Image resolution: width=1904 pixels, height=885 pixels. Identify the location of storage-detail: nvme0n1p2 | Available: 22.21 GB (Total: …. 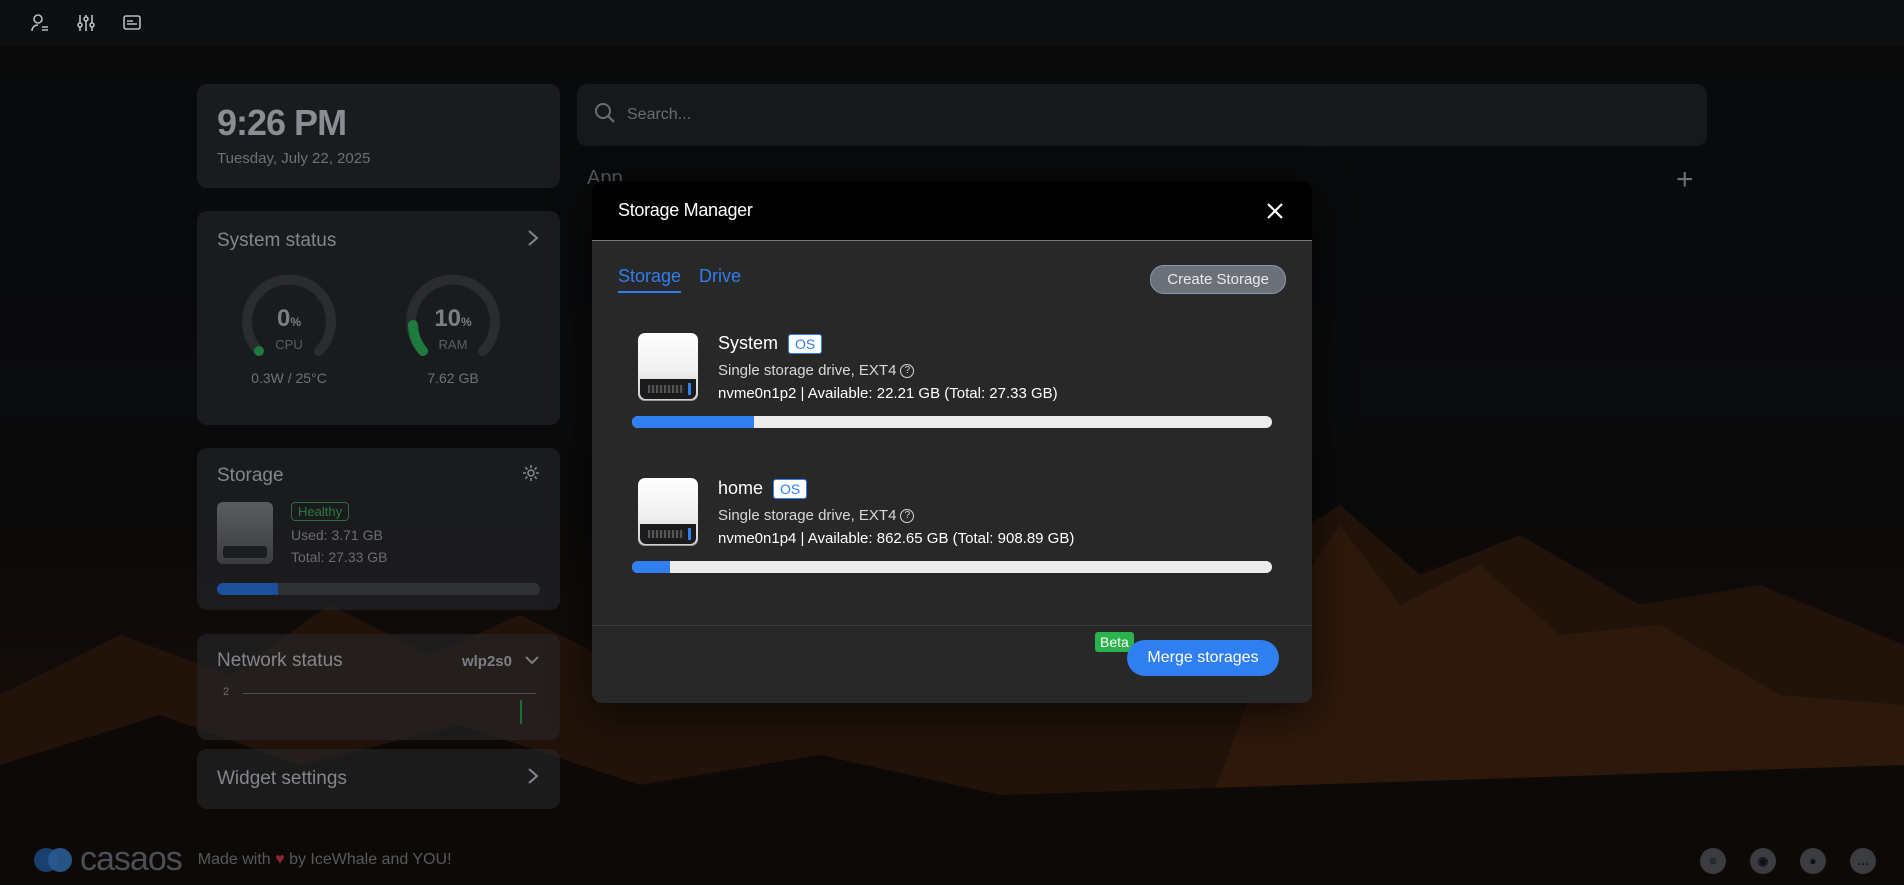
(888, 393).